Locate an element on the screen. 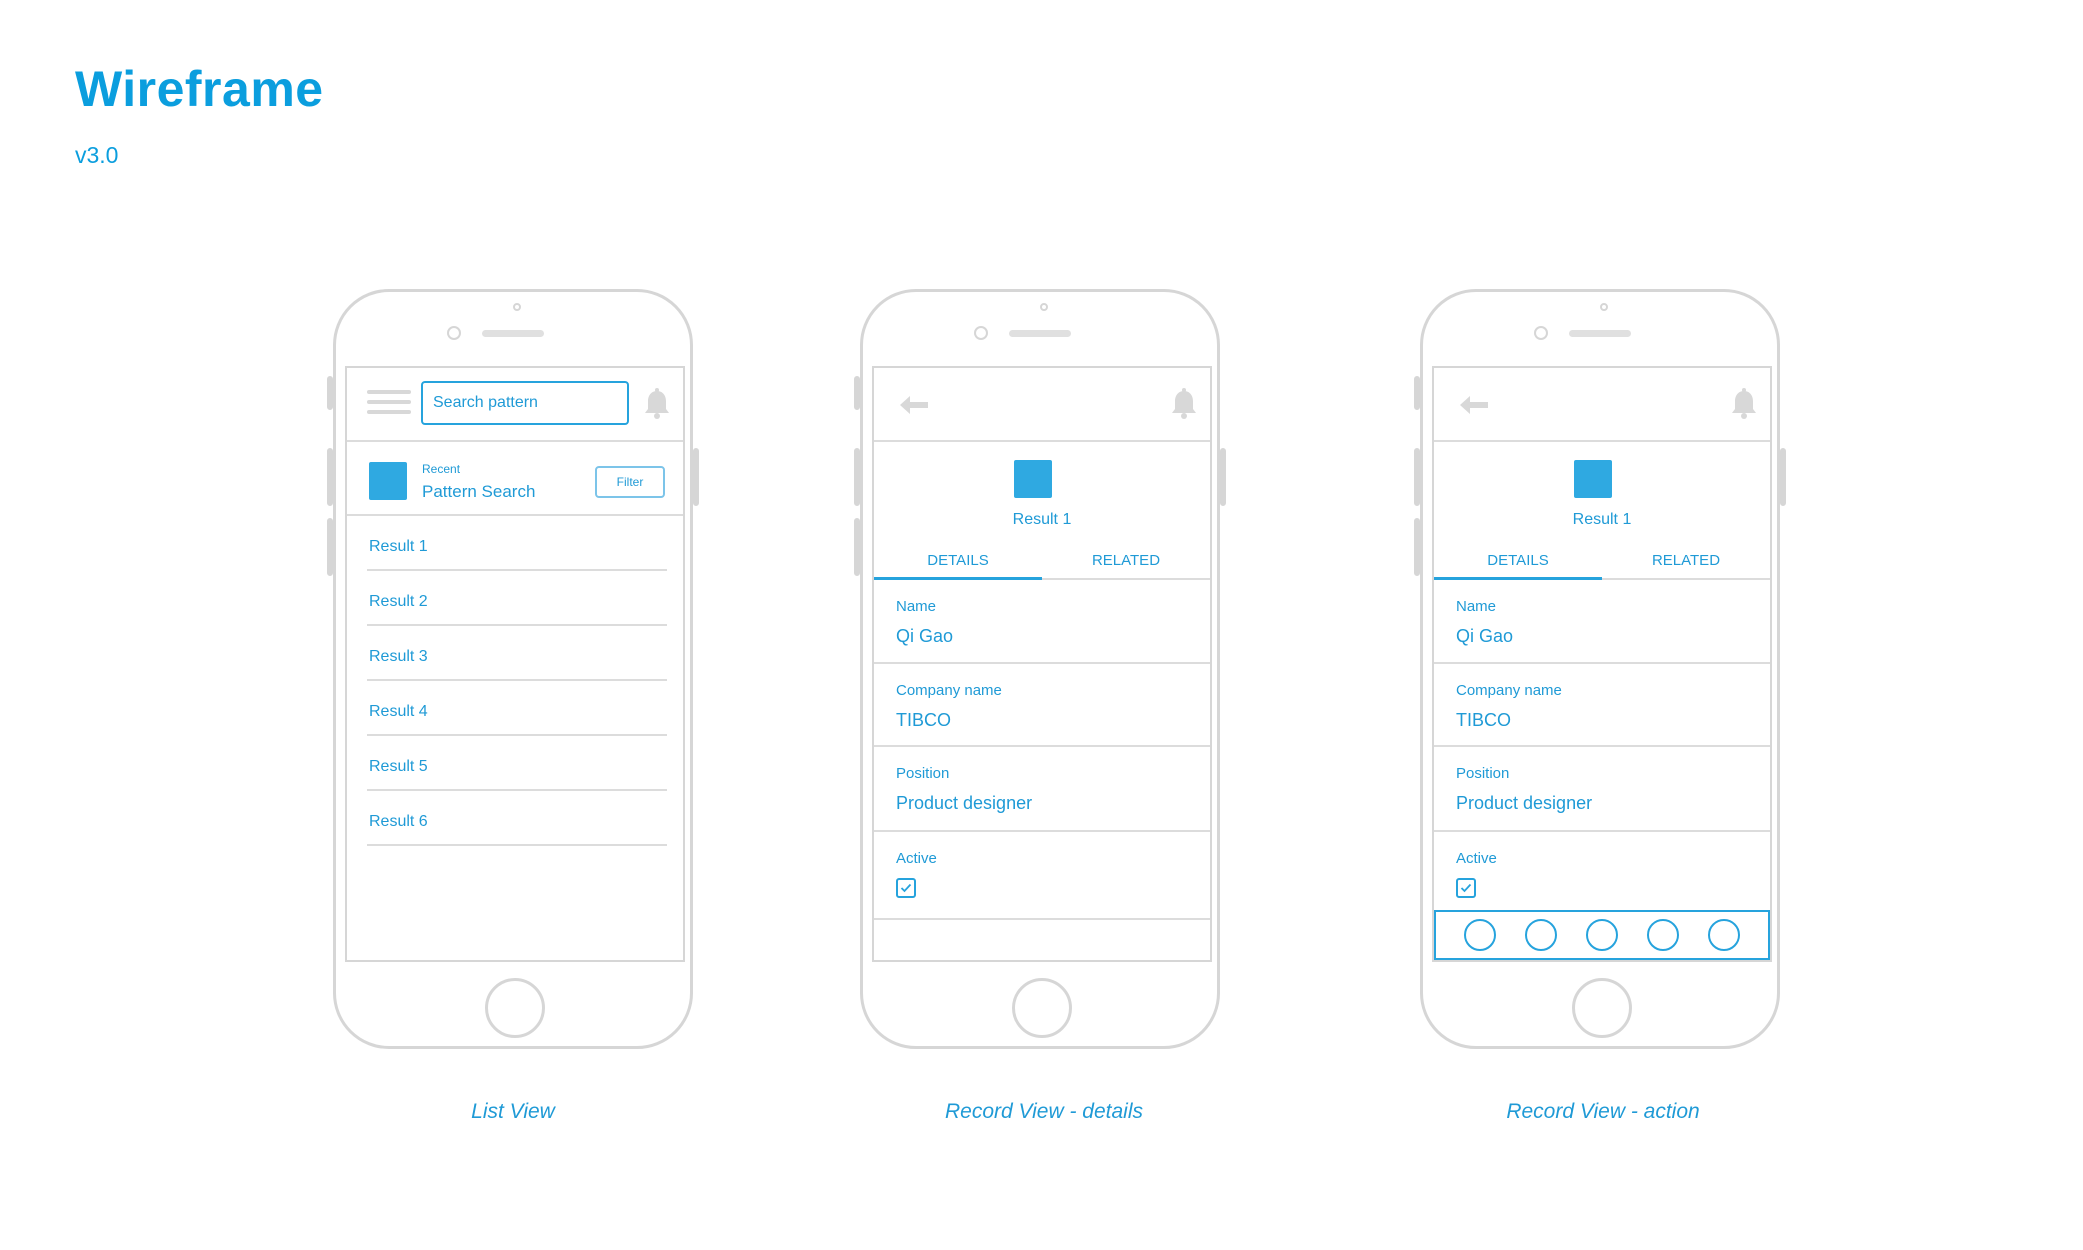  list-item: Result 2 is located at coordinates (517, 598).